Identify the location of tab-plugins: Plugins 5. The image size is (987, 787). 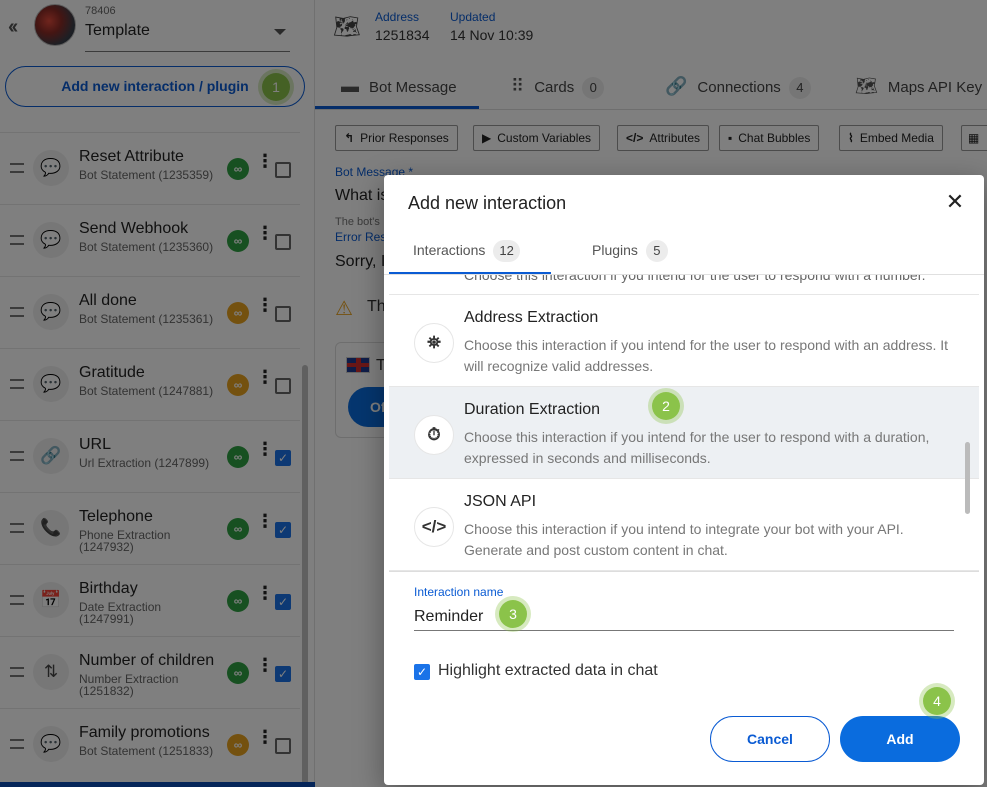
(630, 251).